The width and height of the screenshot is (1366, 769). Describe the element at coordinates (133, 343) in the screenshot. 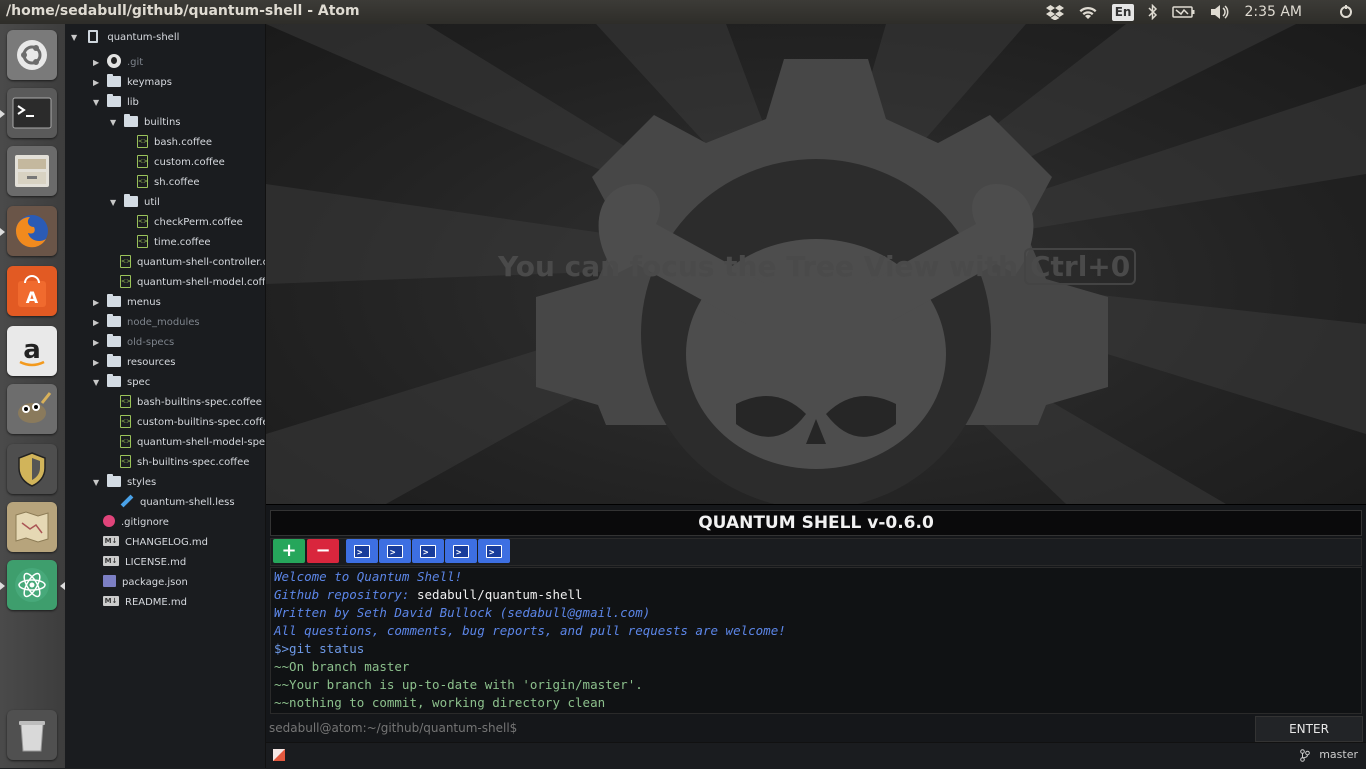

I see `tree-item: ▶ old-specs` at that location.